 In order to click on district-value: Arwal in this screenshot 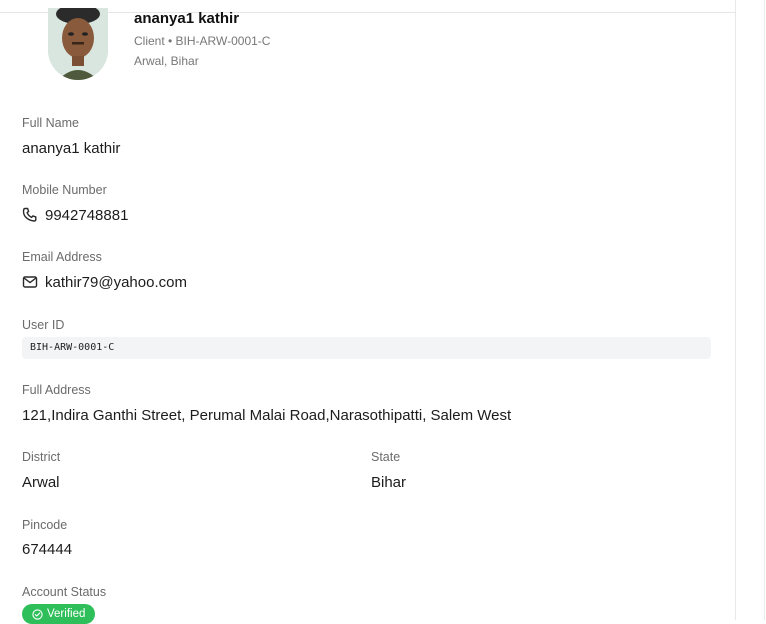, I will do `click(41, 482)`.